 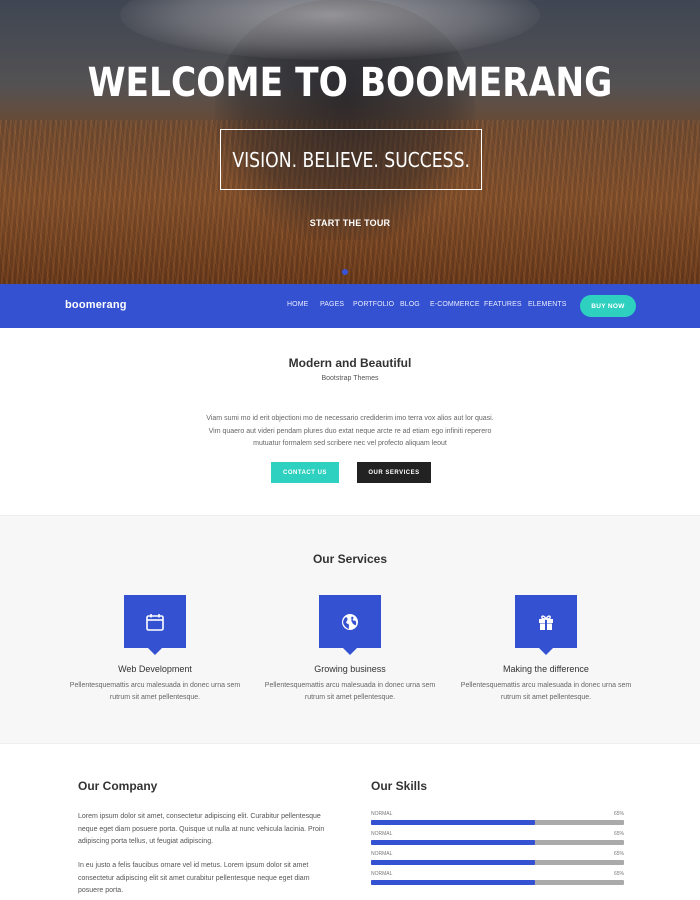 I want to click on nav-item-portfolio: PORTFOLIO, so click(x=376, y=304).